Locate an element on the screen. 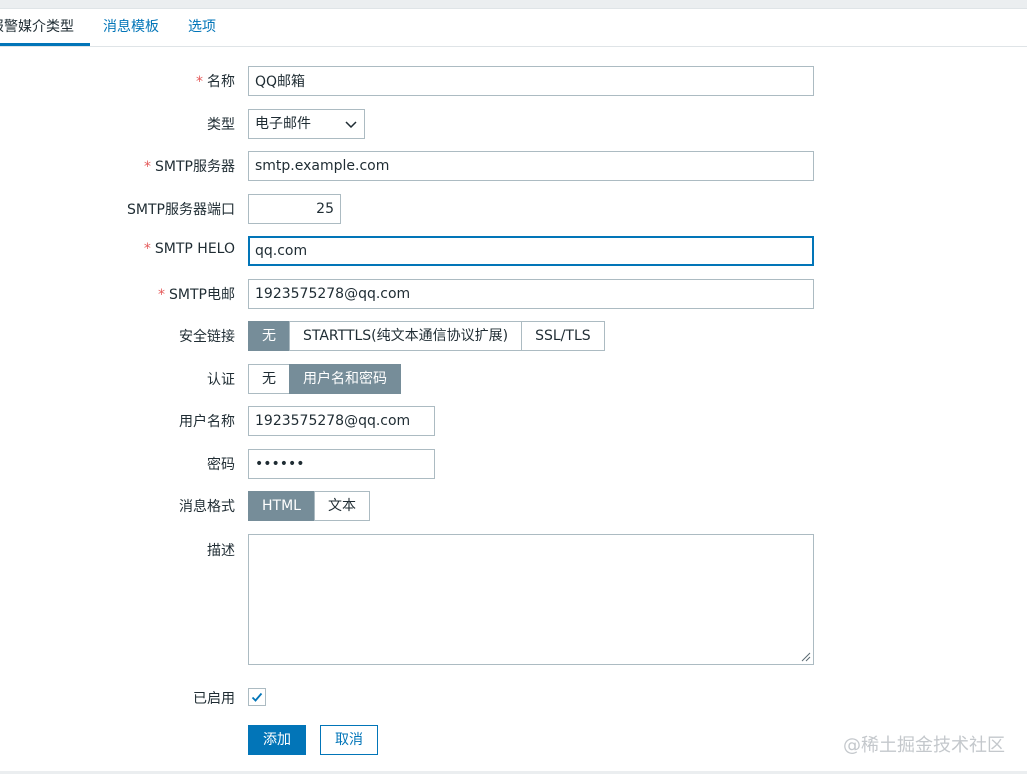  tab-options: 选项 is located at coordinates (202, 27).